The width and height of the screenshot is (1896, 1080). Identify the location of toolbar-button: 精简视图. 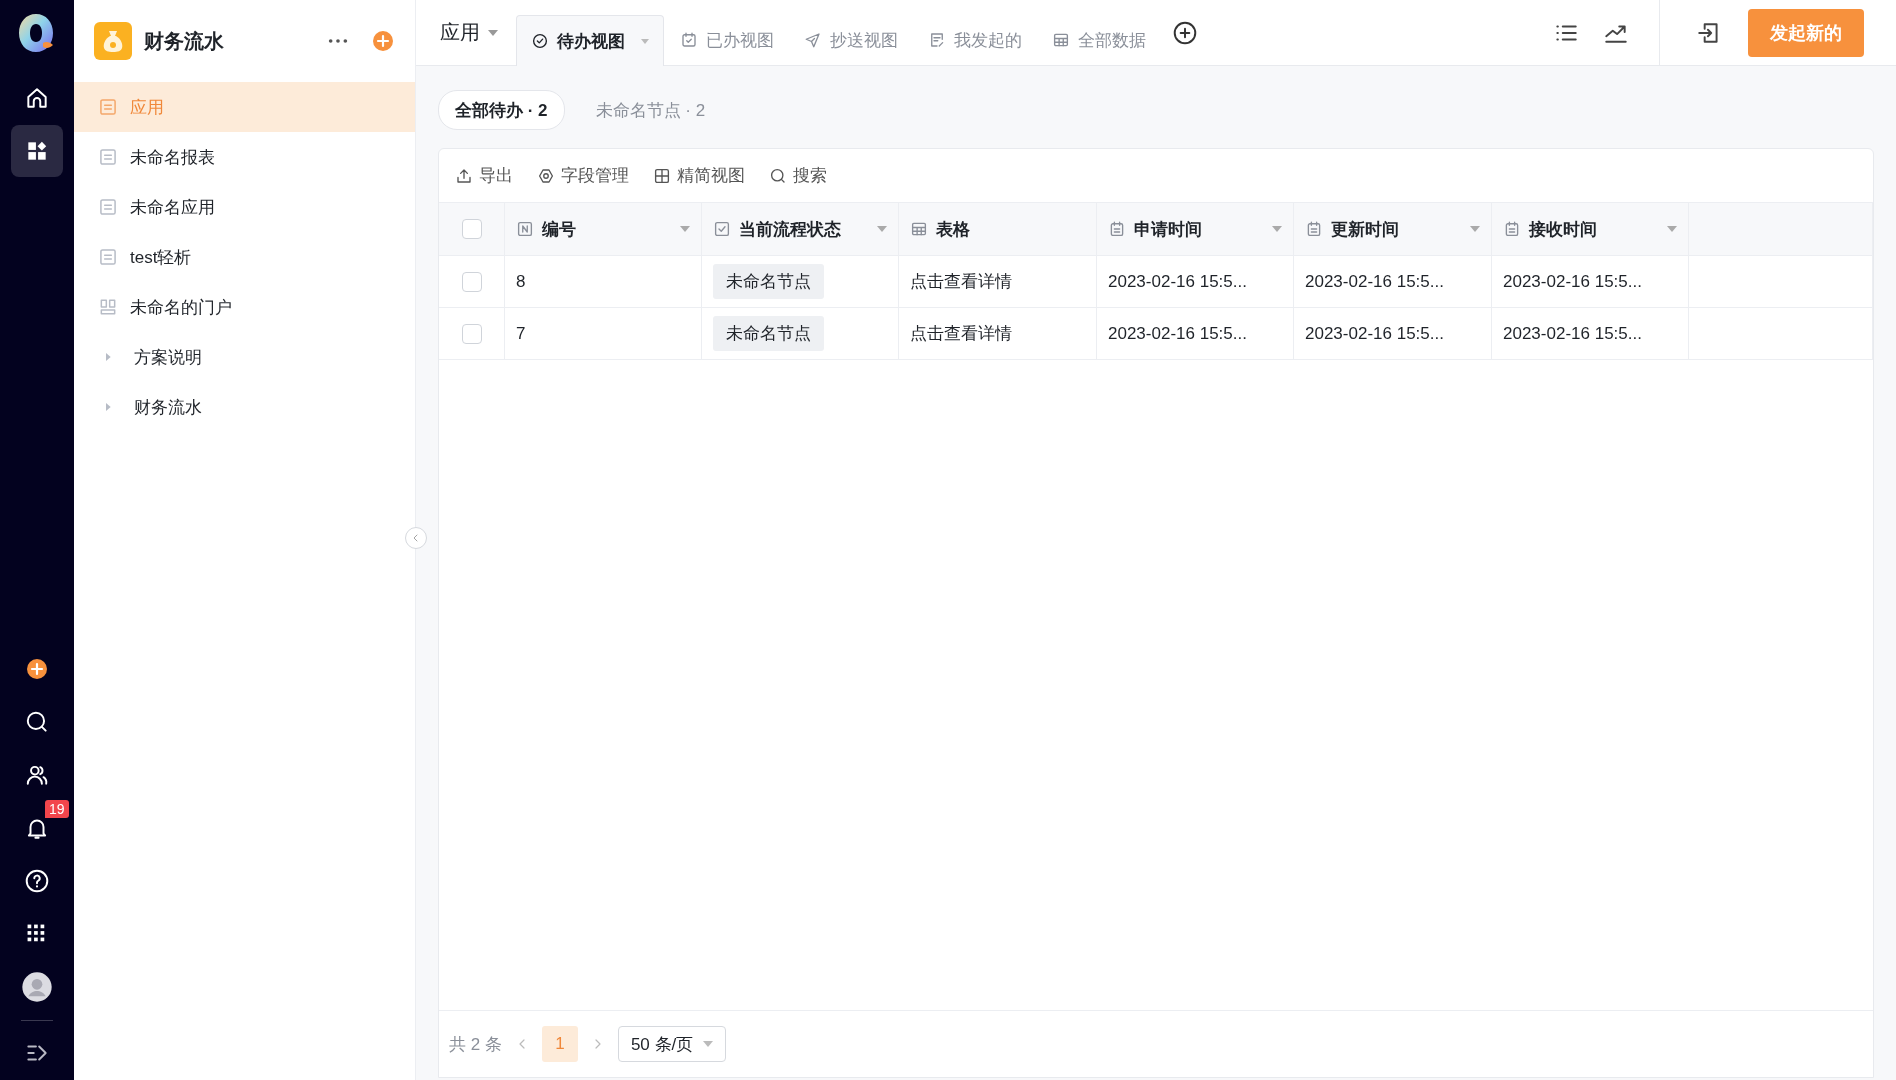
(699, 175).